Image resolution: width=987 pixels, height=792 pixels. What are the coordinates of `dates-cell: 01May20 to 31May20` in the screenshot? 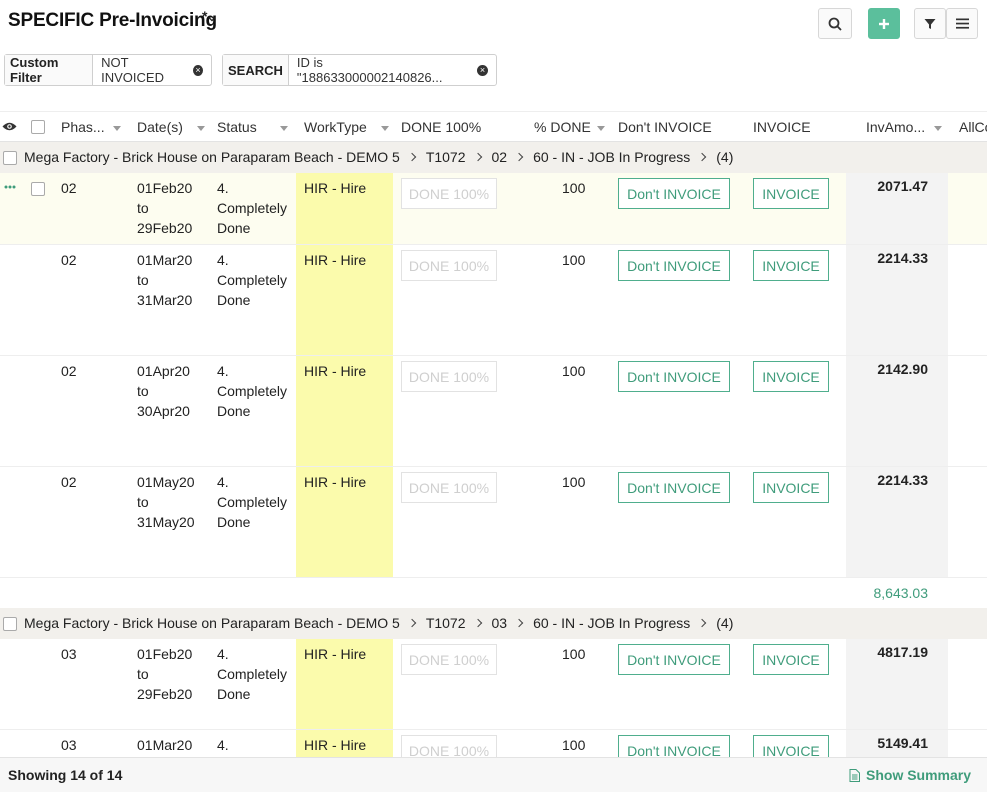 It's located at (166, 502).